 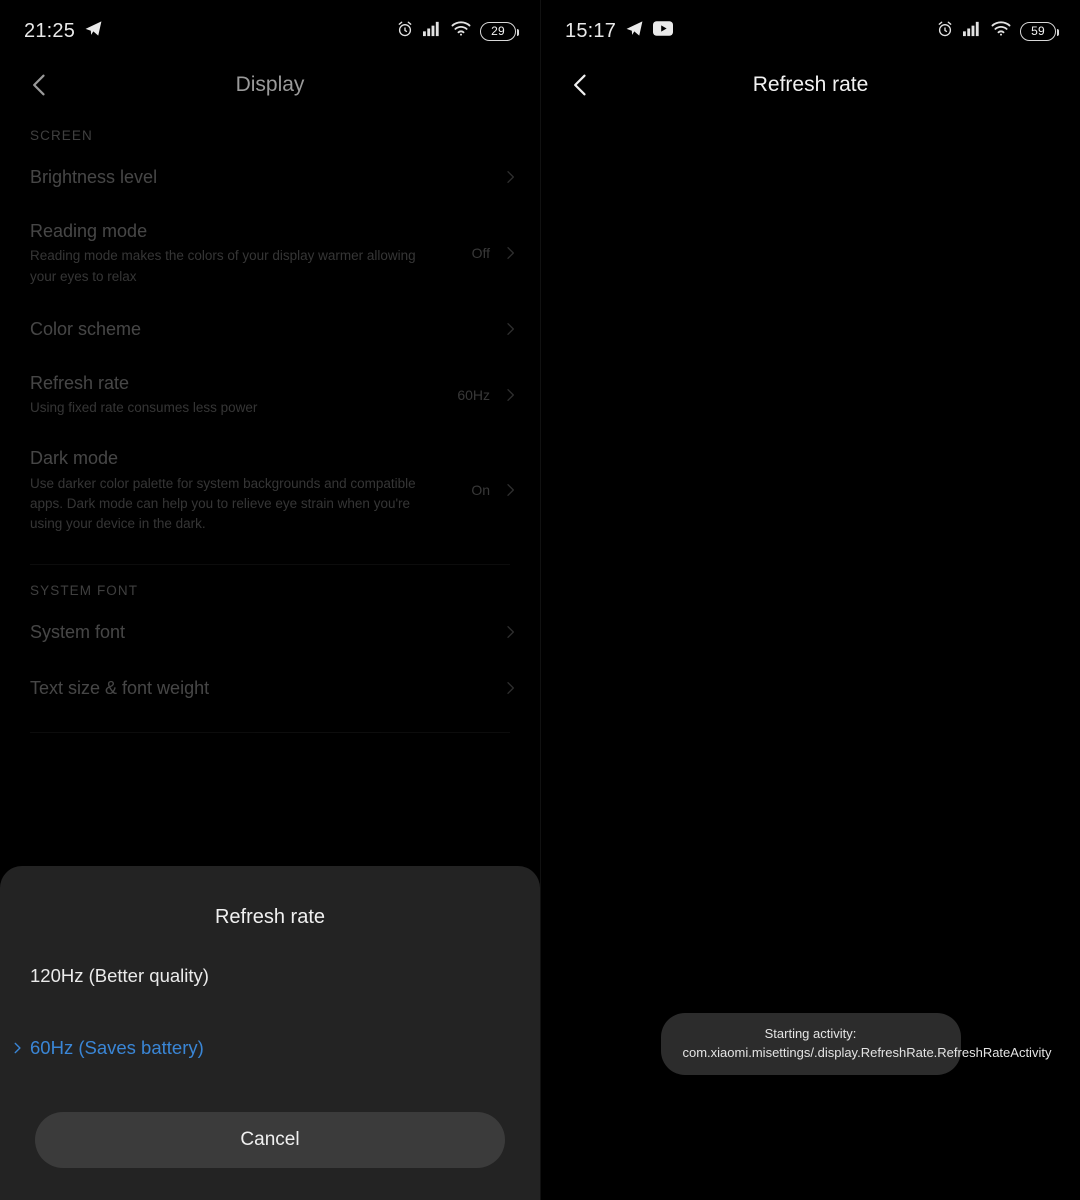 I want to click on sheet-title: Refresh rate, so click(x=270, y=917).